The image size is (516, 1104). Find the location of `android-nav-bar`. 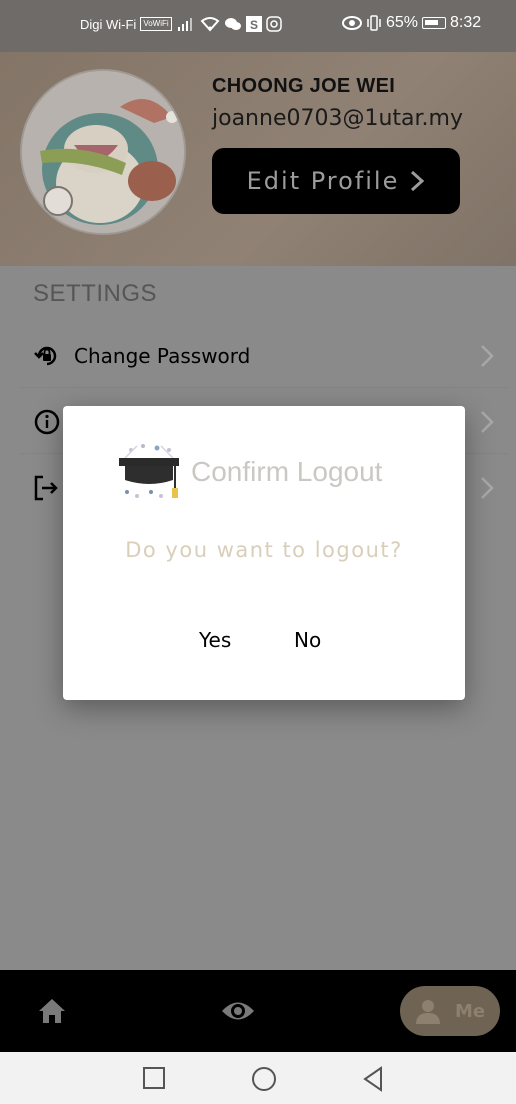

android-nav-bar is located at coordinates (258, 1078).